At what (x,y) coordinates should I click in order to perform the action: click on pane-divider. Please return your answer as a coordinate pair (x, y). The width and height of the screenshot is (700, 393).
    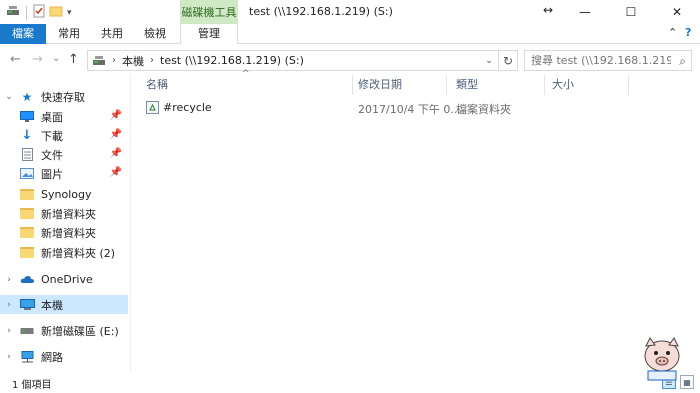
    Looking at the image, I should click on (130, 223).